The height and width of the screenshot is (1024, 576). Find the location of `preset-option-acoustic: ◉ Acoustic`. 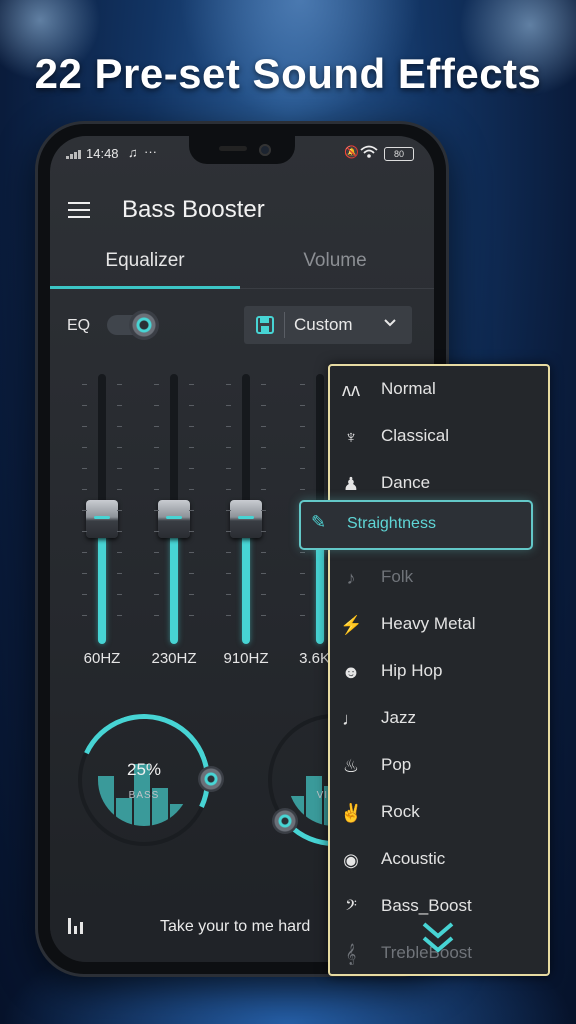

preset-option-acoustic: ◉ Acoustic is located at coordinates (439, 859).